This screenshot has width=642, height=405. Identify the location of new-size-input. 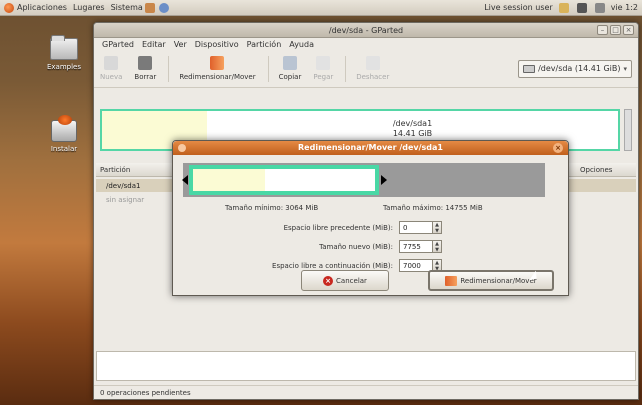
(416, 246).